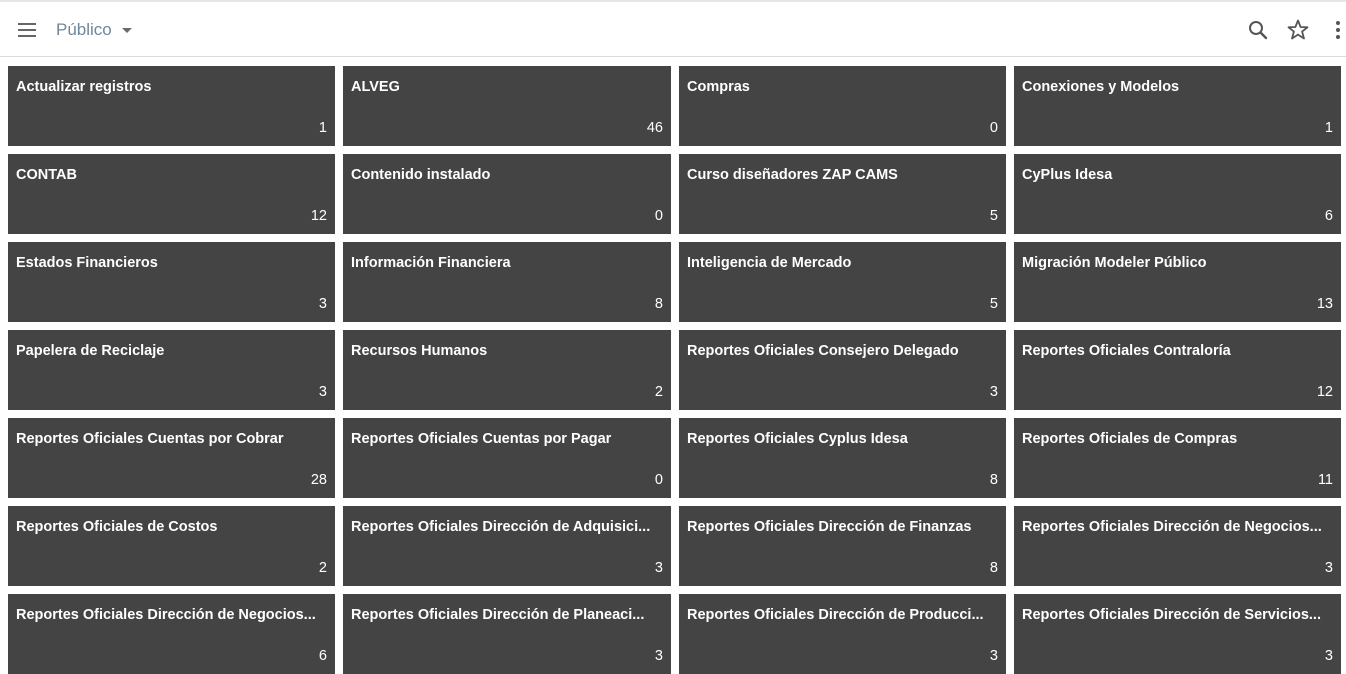 Image resolution: width=1346 pixels, height=674 pixels. Describe the element at coordinates (117, 527) in the screenshot. I see `folder-tile-name: Reportes Oficiales de Costos` at that location.